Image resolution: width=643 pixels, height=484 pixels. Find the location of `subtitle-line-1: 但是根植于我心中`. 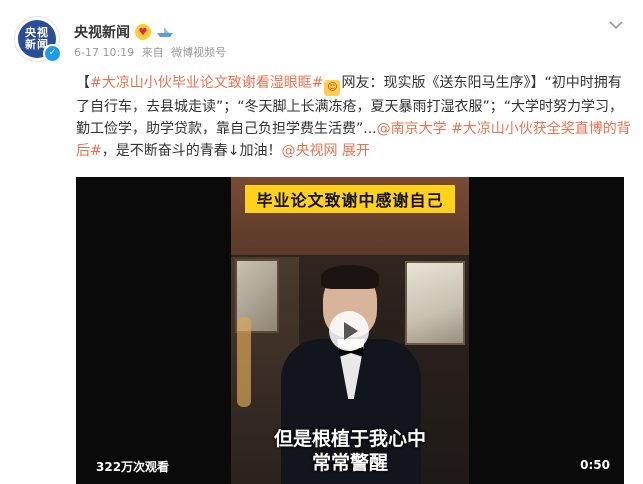

subtitle-line-1: 但是根植于我心中 is located at coordinates (349, 439).